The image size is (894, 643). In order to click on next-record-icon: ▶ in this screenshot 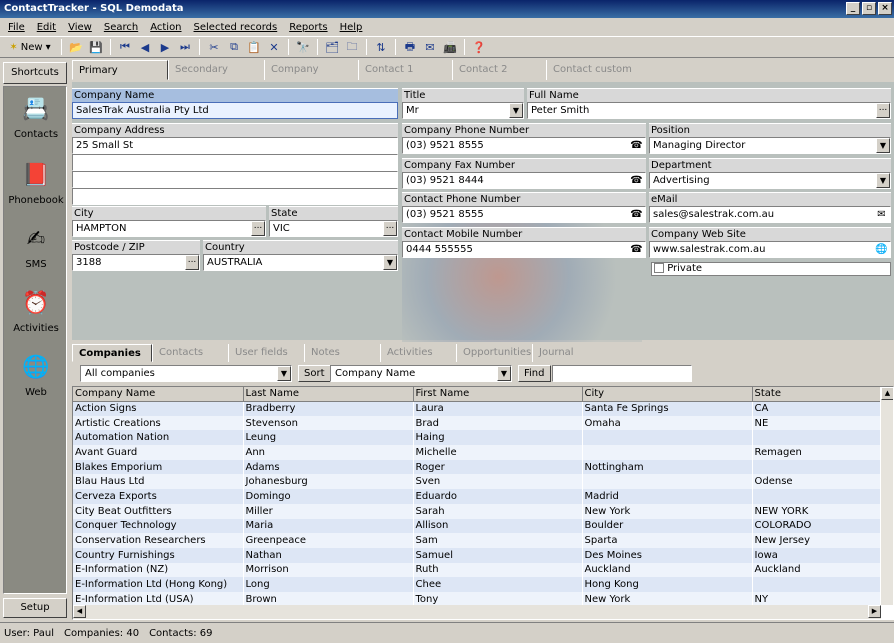, I will do `click(165, 47)`.